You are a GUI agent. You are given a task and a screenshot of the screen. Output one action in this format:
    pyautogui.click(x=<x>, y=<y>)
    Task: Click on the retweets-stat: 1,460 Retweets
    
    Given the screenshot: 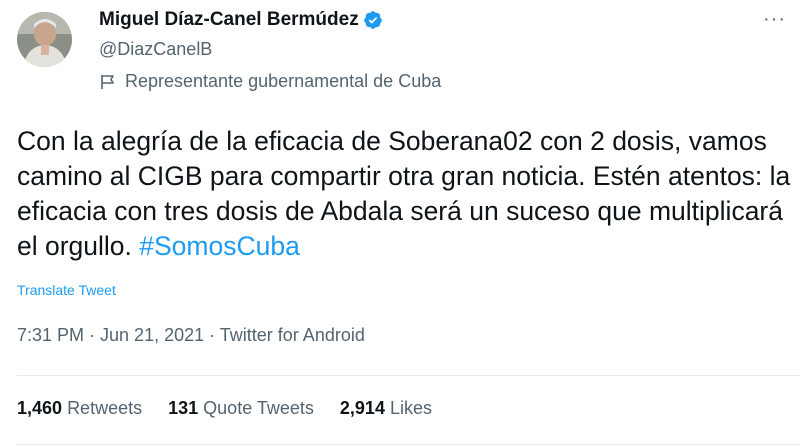 What is the action you would take?
    pyautogui.click(x=79, y=408)
    